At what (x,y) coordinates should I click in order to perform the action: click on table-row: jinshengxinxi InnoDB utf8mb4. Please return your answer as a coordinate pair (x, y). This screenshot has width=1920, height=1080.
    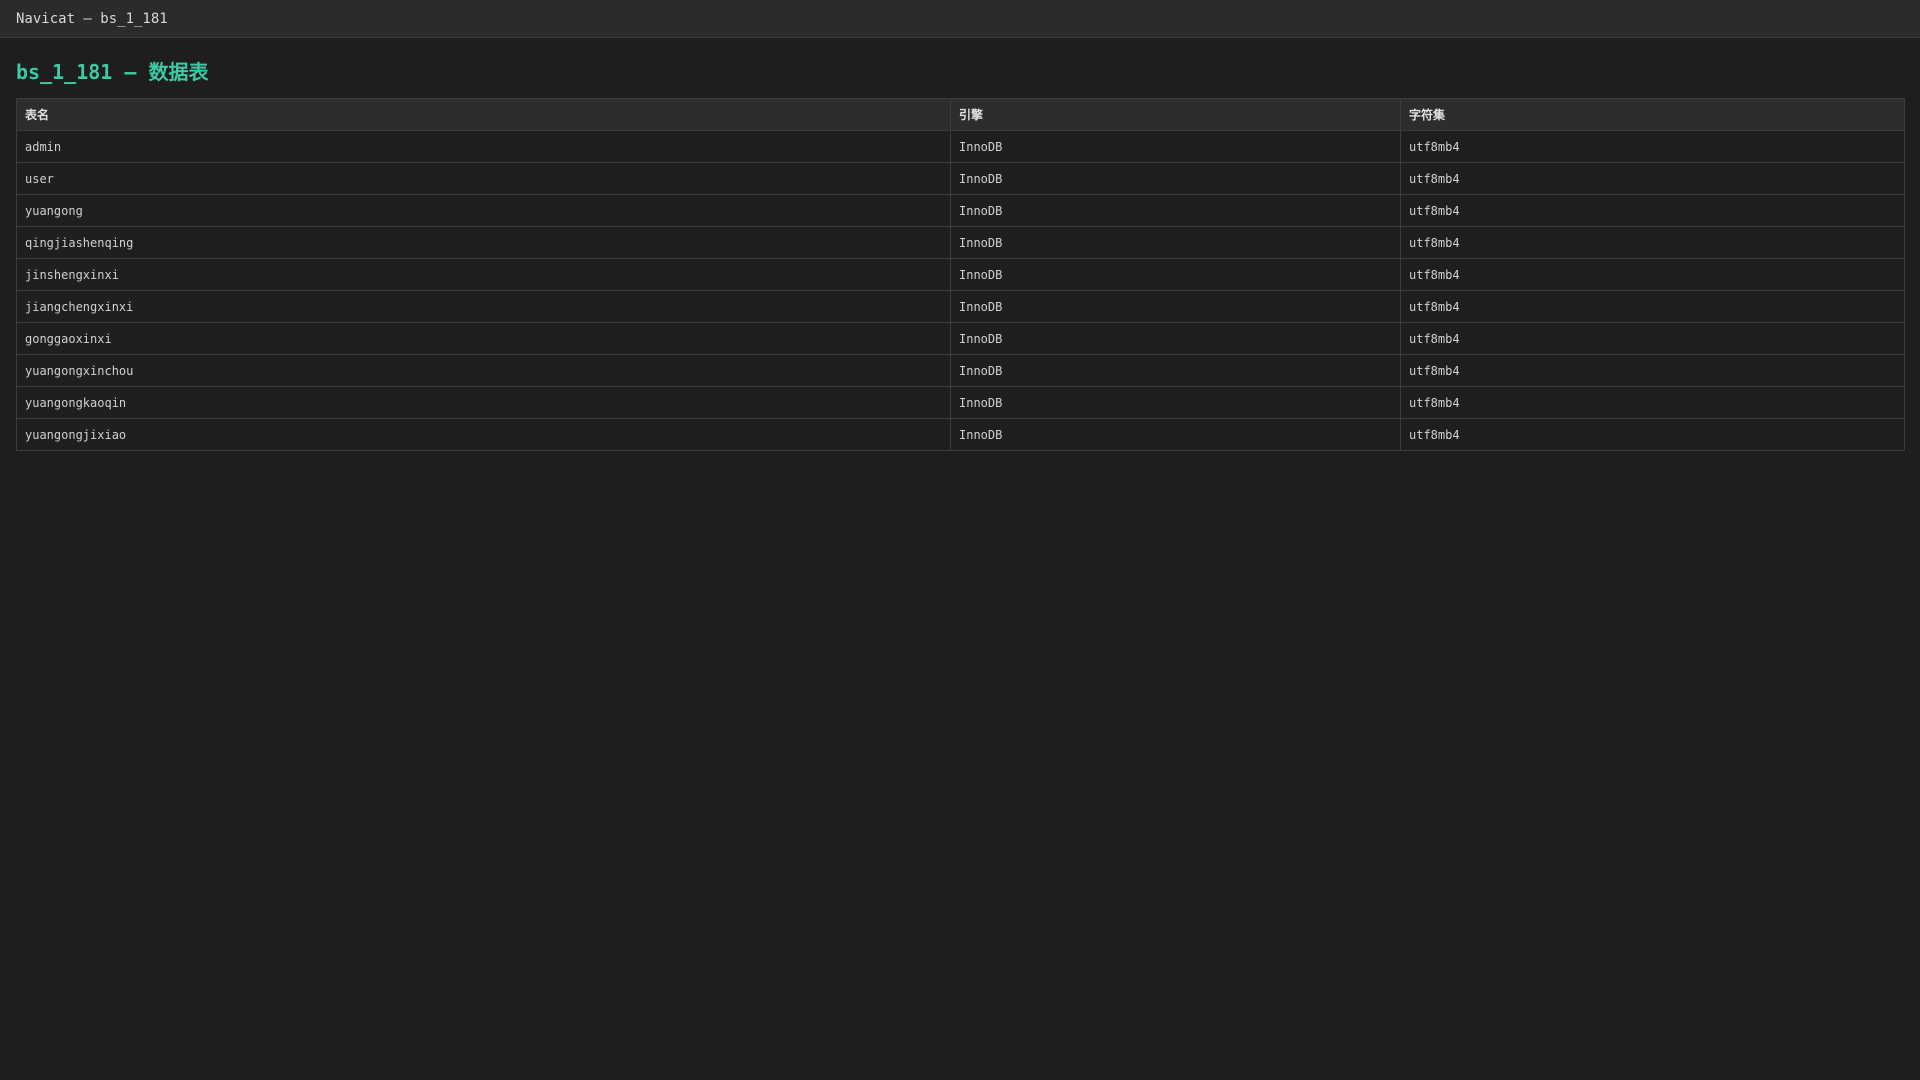
    Looking at the image, I should click on (960, 274).